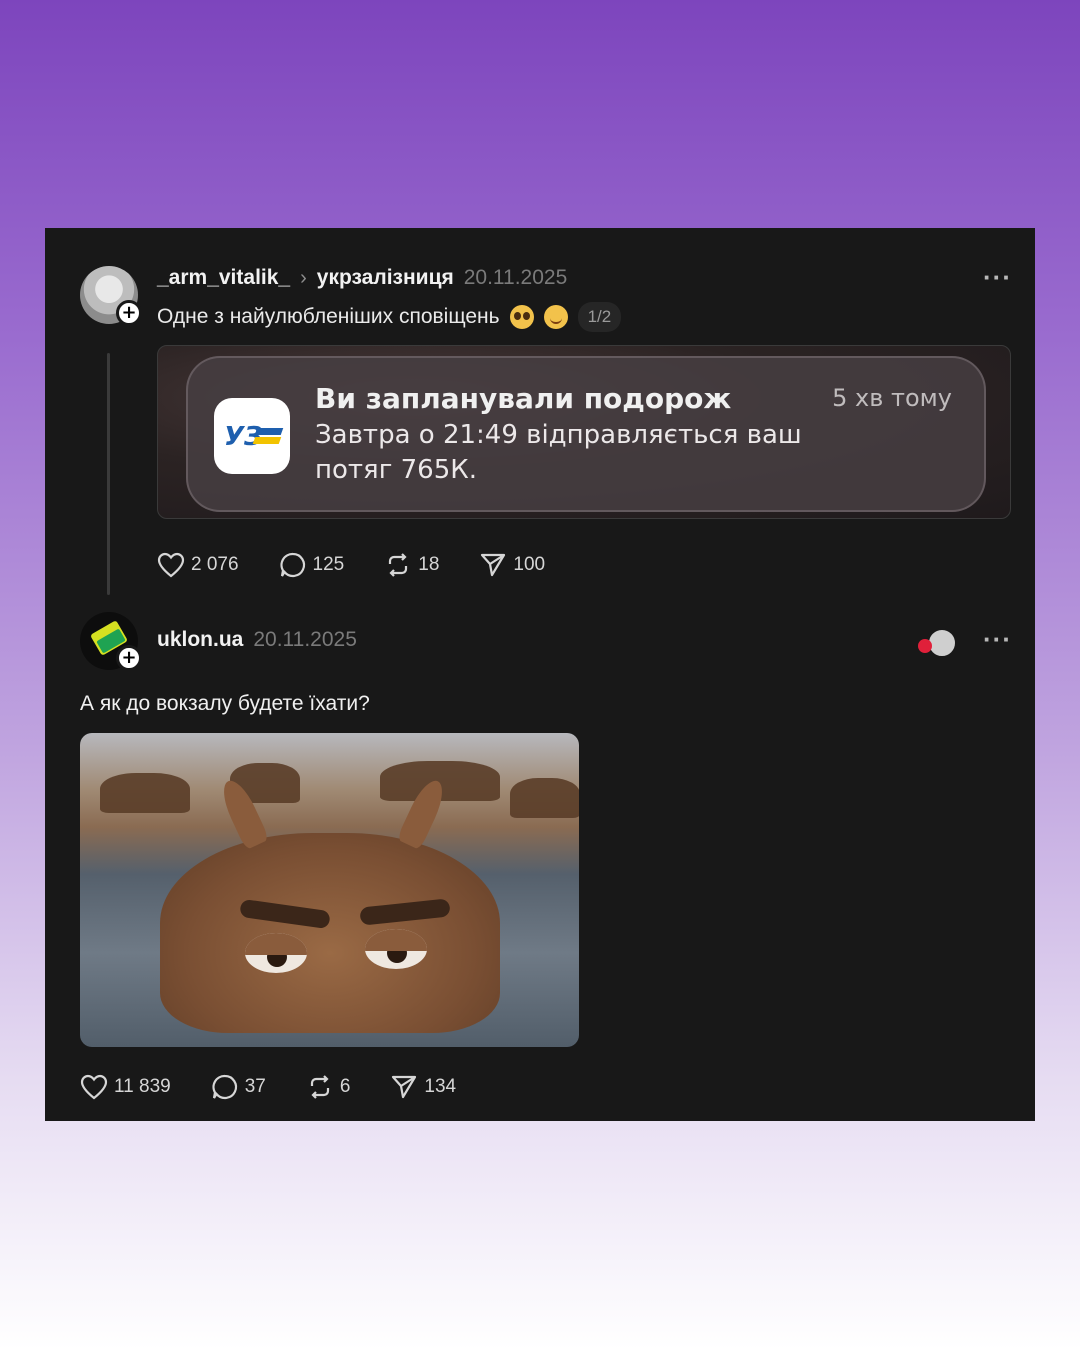 The image size is (1080, 1350). What do you see at coordinates (385, 278) in the screenshot?
I see `post1-reply-to: укрзалізниця` at bounding box center [385, 278].